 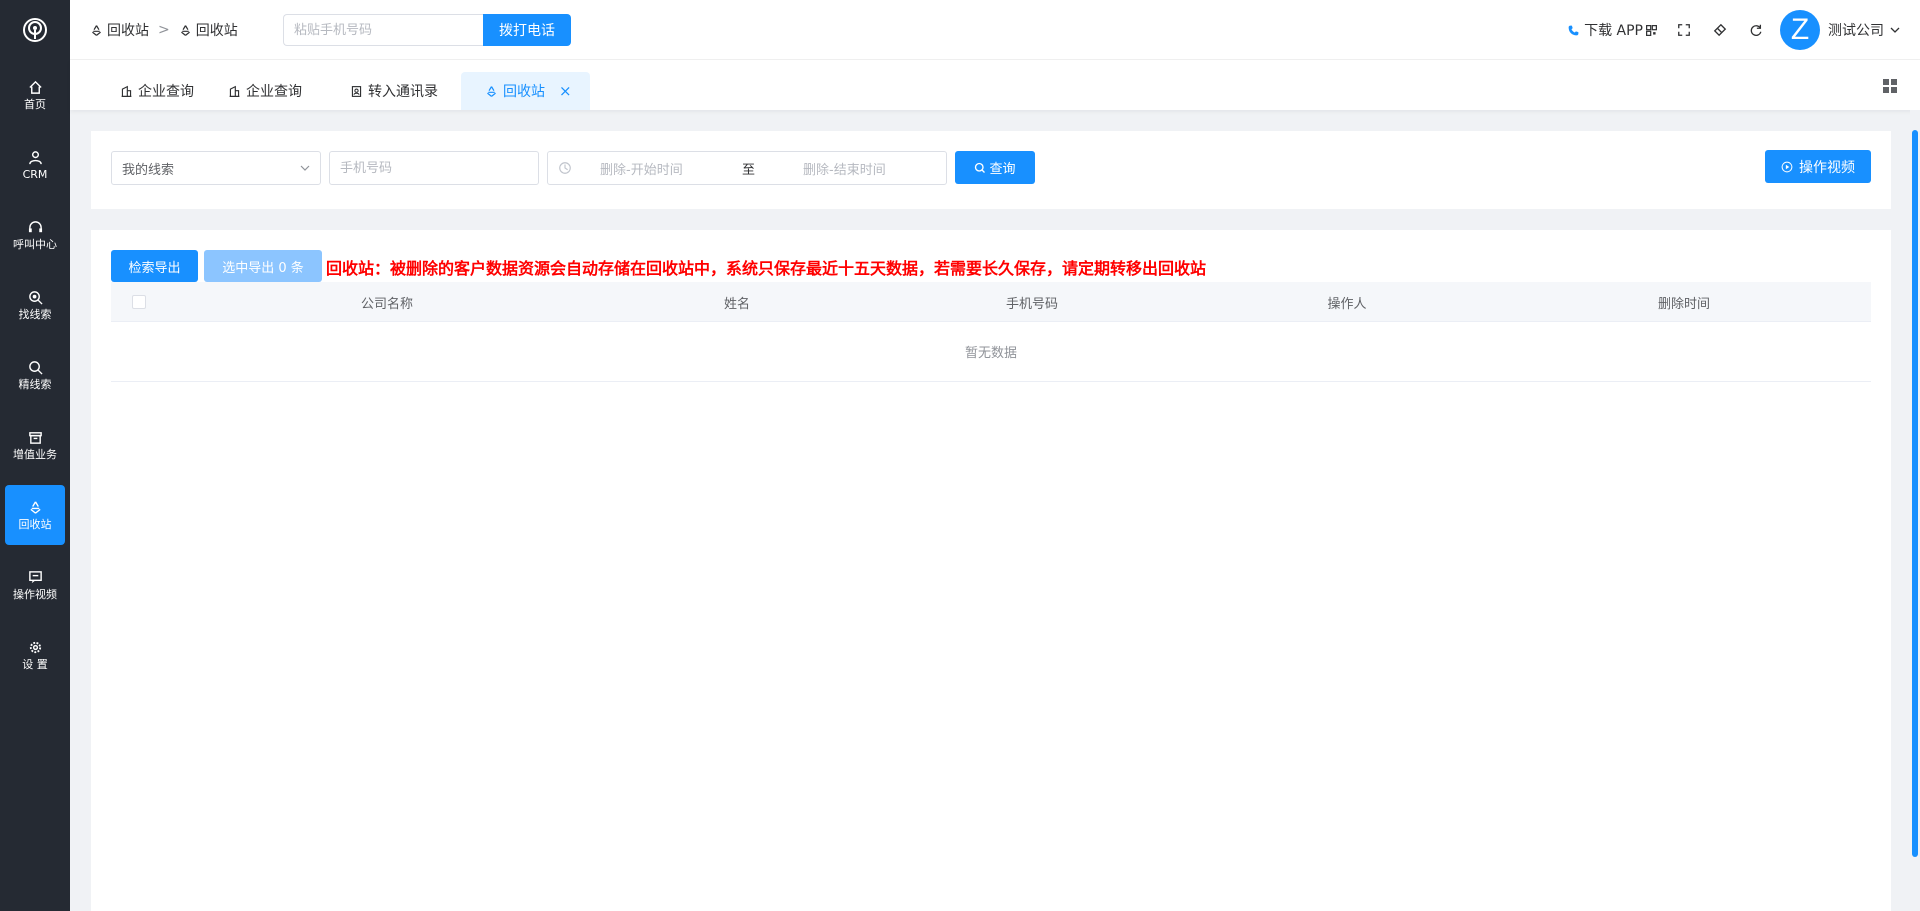 I want to click on refresh-icon, so click(x=1756, y=30).